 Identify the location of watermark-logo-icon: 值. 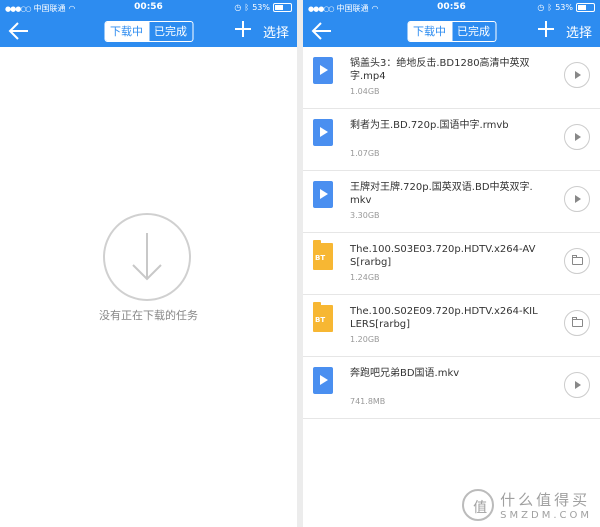
(478, 505).